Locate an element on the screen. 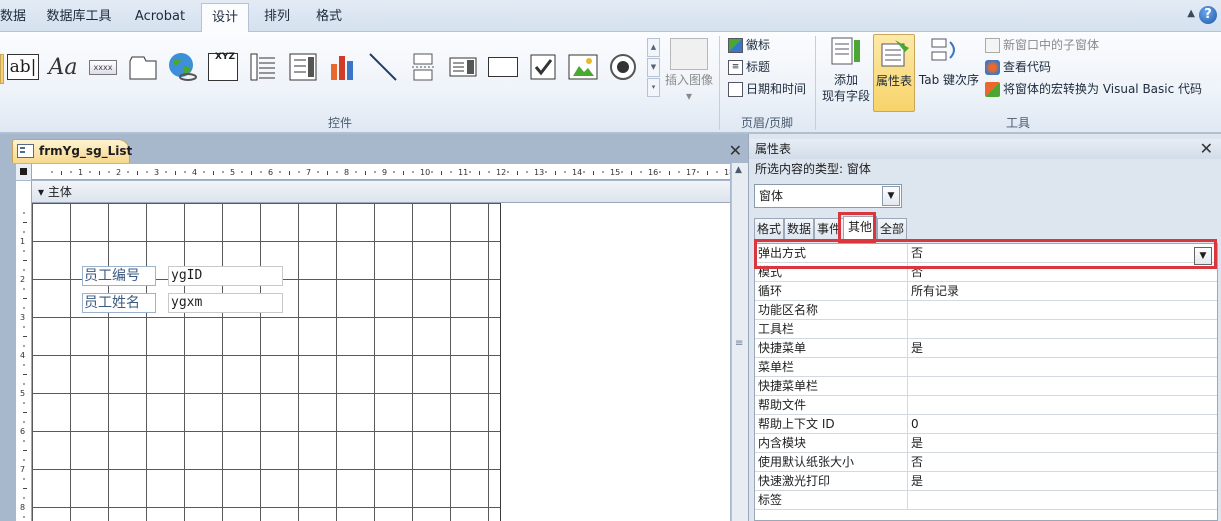 The height and width of the screenshot is (521, 1221). gallery-scroll-down-icon: ▼ is located at coordinates (653, 67).